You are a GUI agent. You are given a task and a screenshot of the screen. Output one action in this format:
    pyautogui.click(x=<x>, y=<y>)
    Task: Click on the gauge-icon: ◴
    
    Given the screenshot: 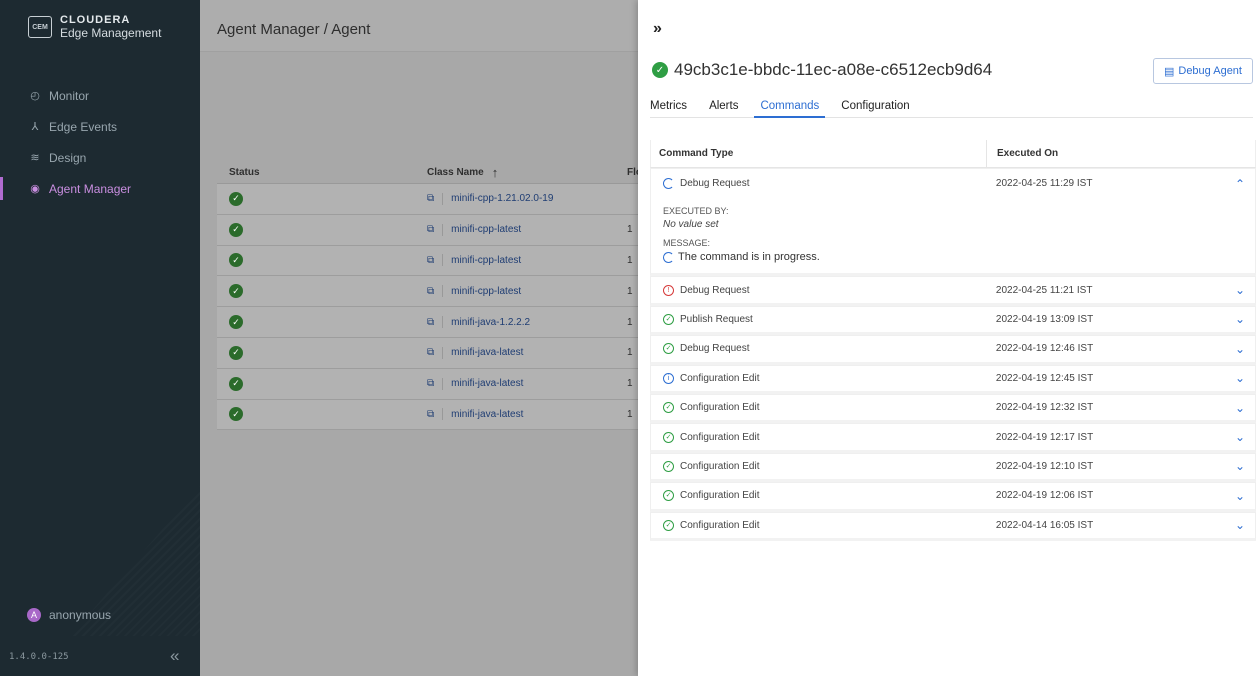 What is the action you would take?
    pyautogui.click(x=35, y=96)
    